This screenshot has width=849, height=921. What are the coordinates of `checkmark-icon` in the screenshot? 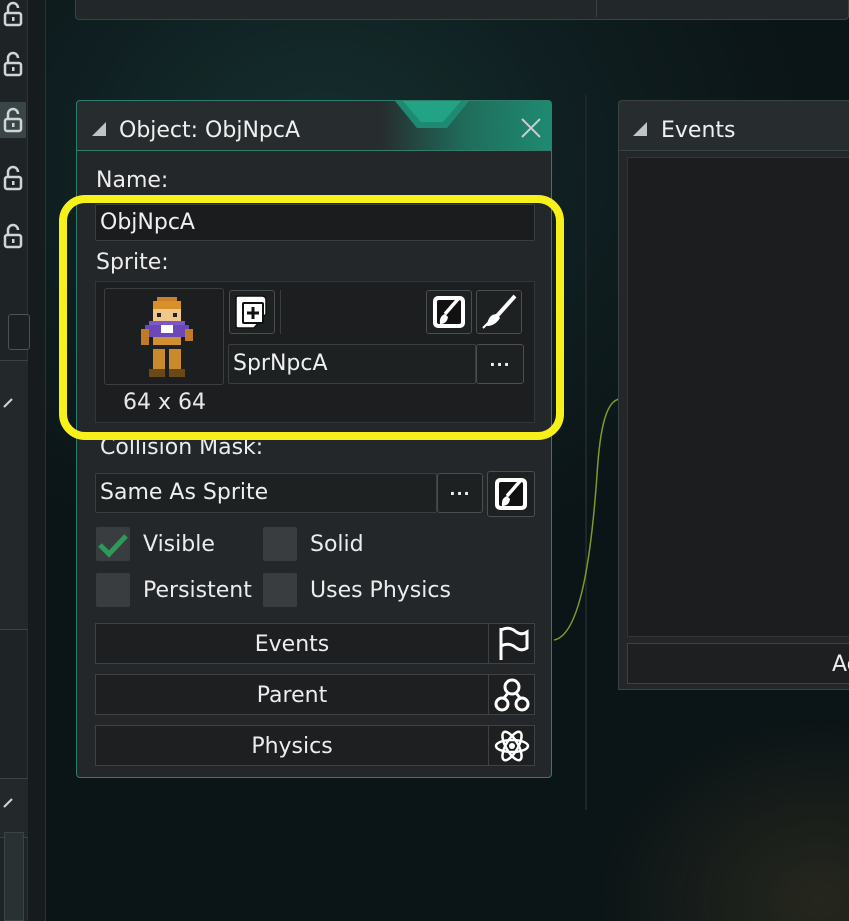 It's located at (113, 546).